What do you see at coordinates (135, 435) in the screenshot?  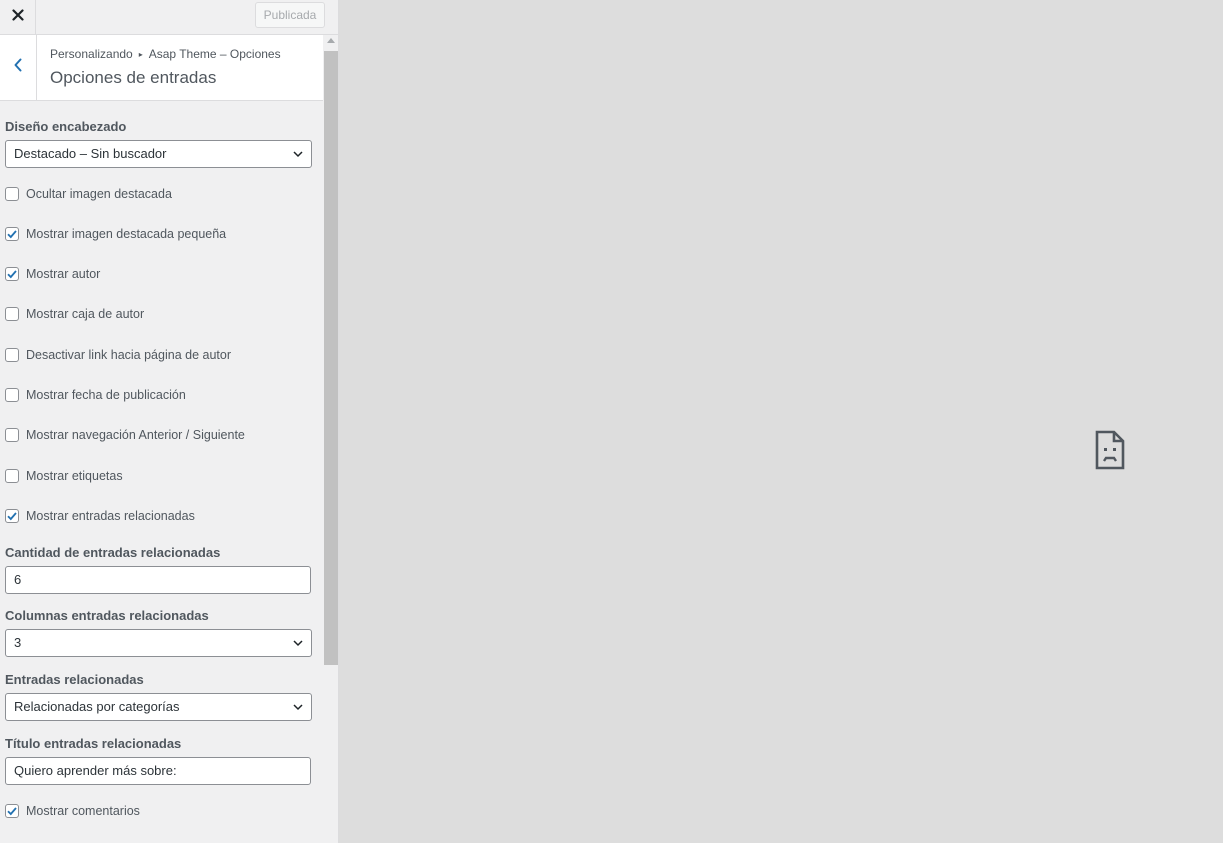 I see `checkbox-label: Mostrar navegación Anterior / Siguiente` at bounding box center [135, 435].